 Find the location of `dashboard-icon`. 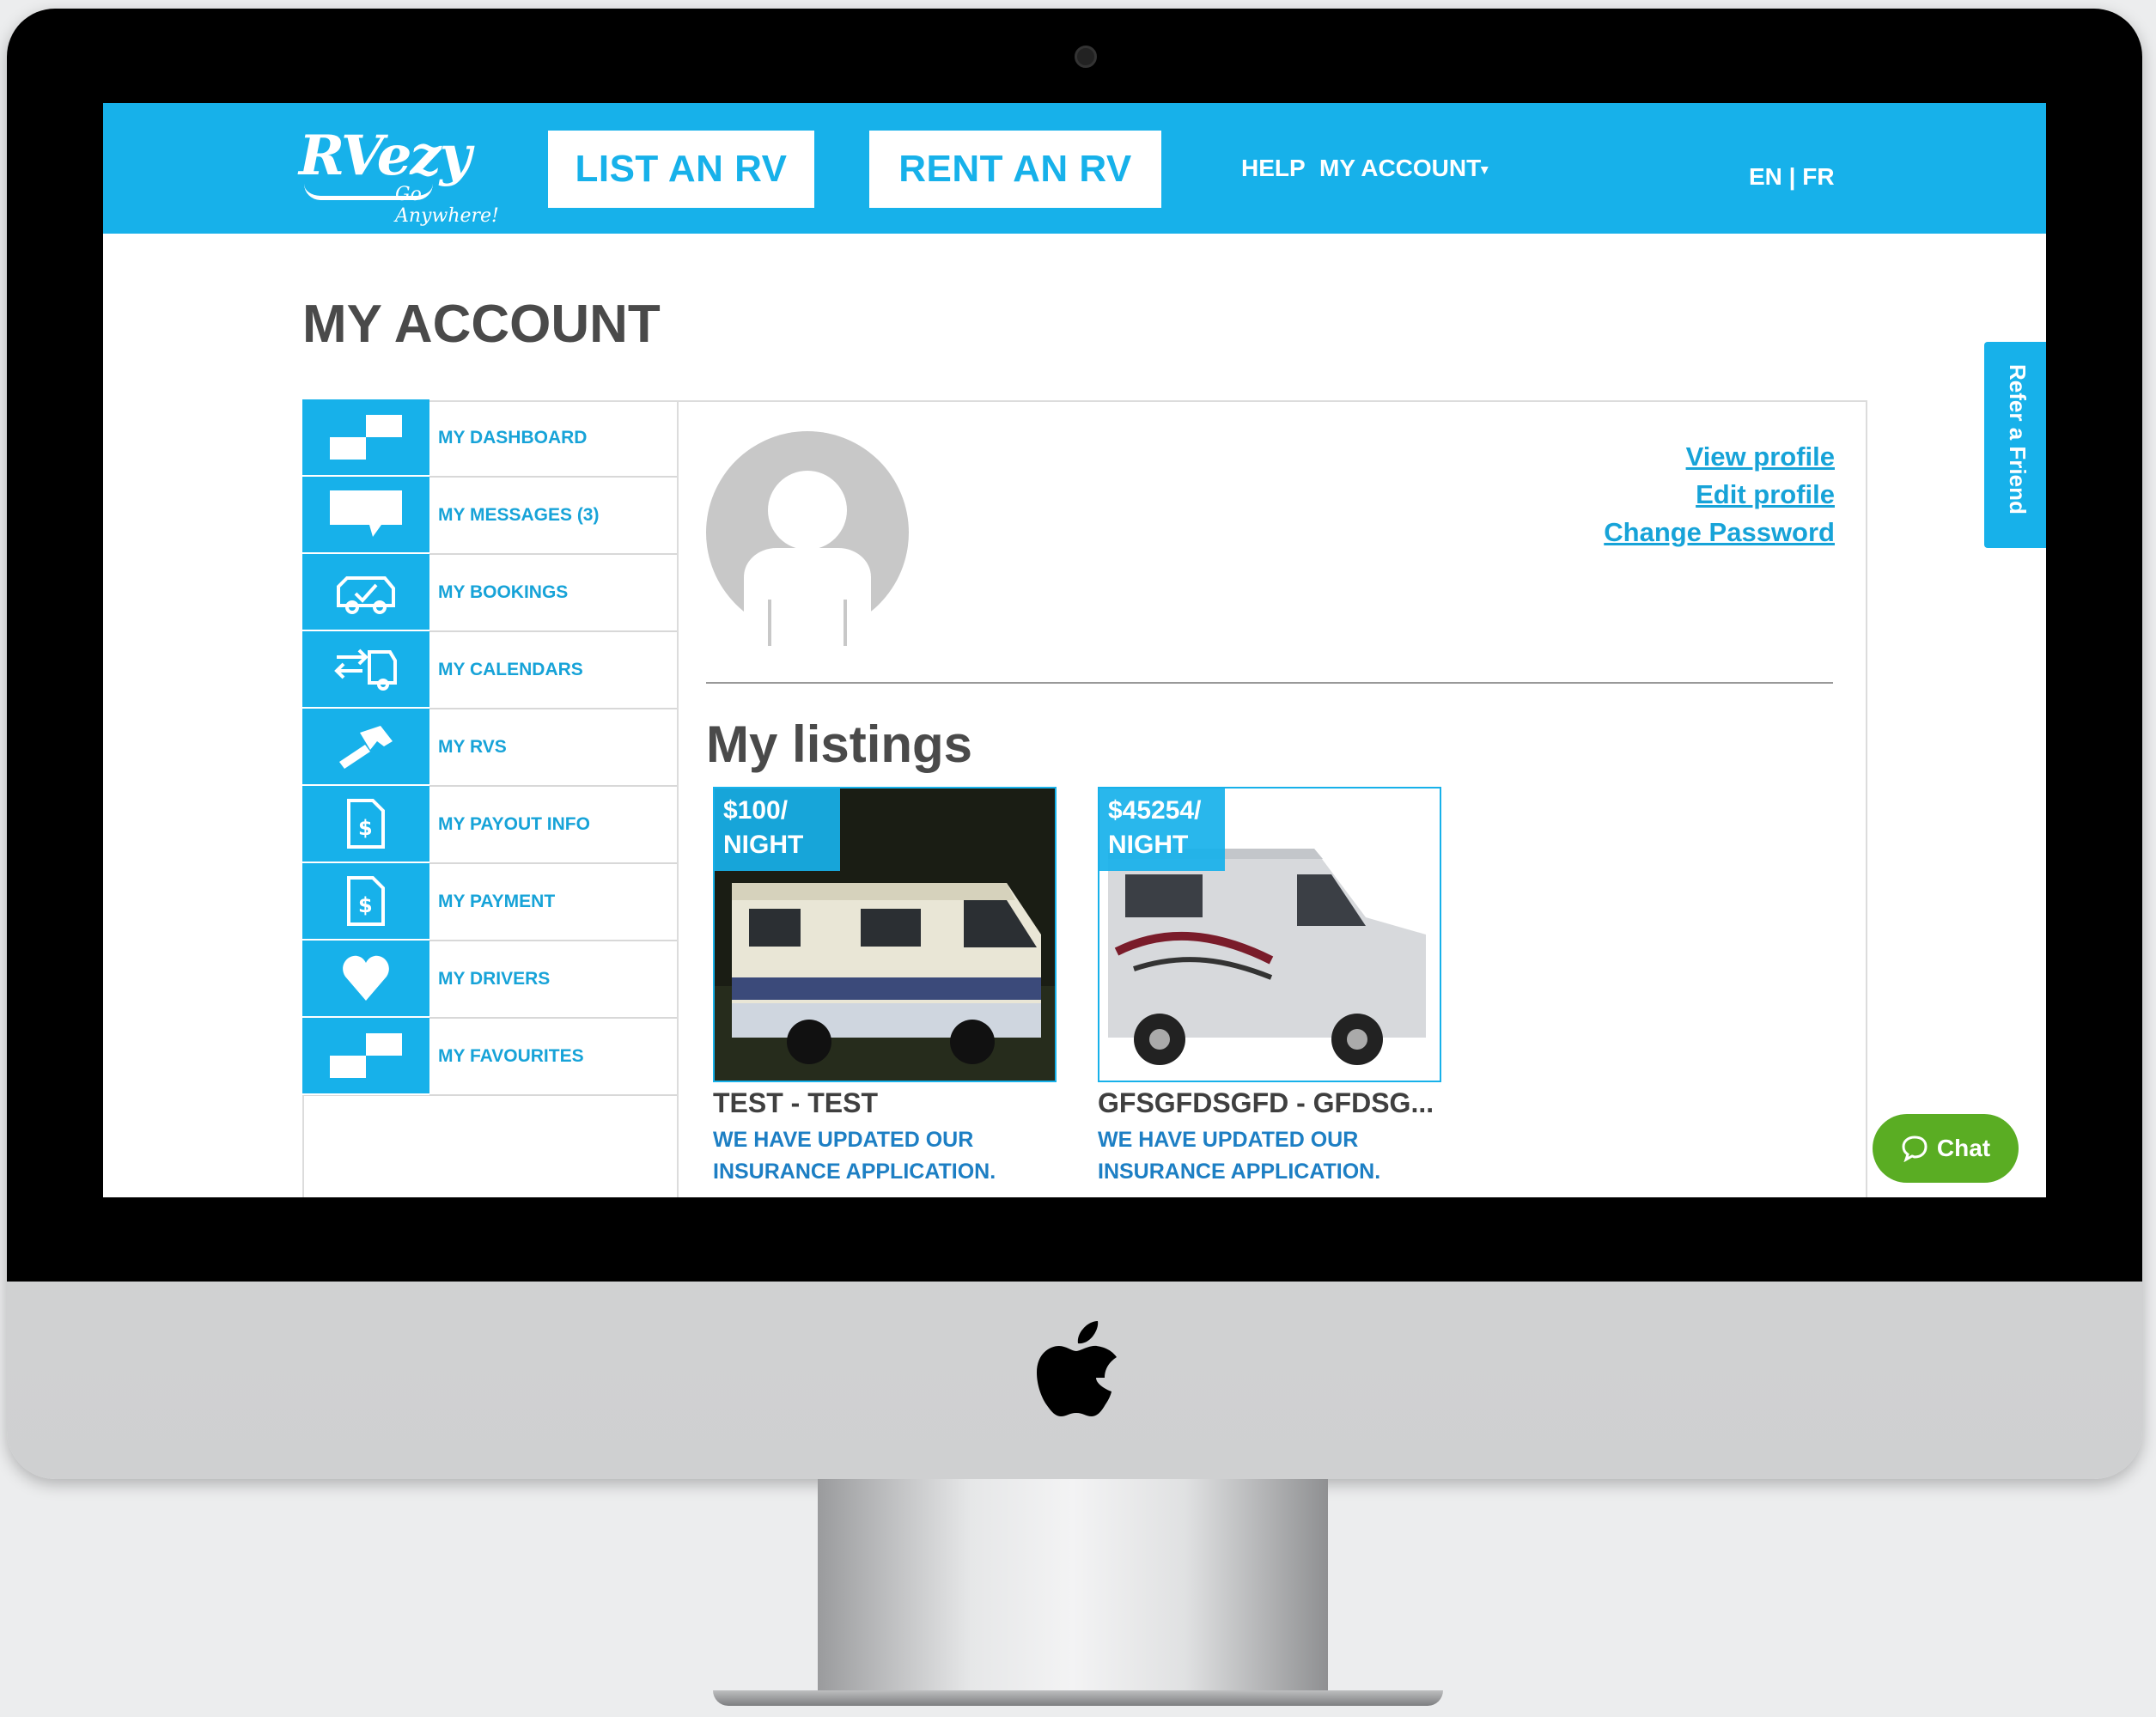

dashboard-icon is located at coordinates (365, 438).